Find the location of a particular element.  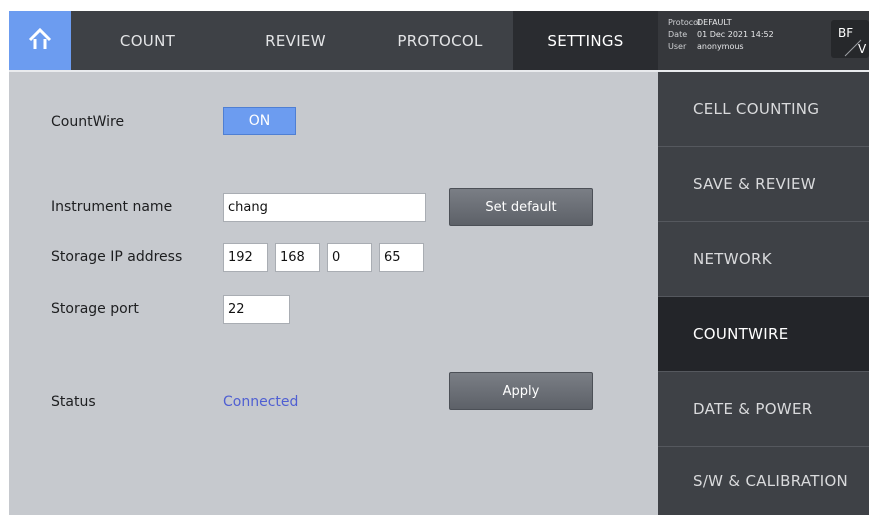

countwire-label: CountWire is located at coordinates (88, 122).